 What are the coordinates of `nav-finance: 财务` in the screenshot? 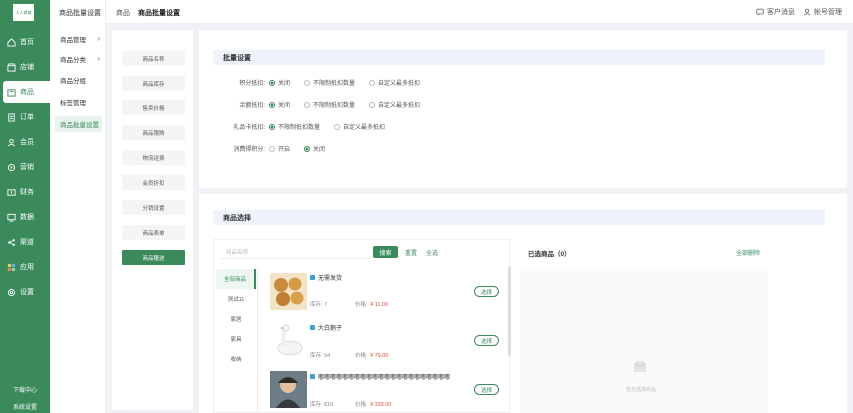 It's located at (25, 192).